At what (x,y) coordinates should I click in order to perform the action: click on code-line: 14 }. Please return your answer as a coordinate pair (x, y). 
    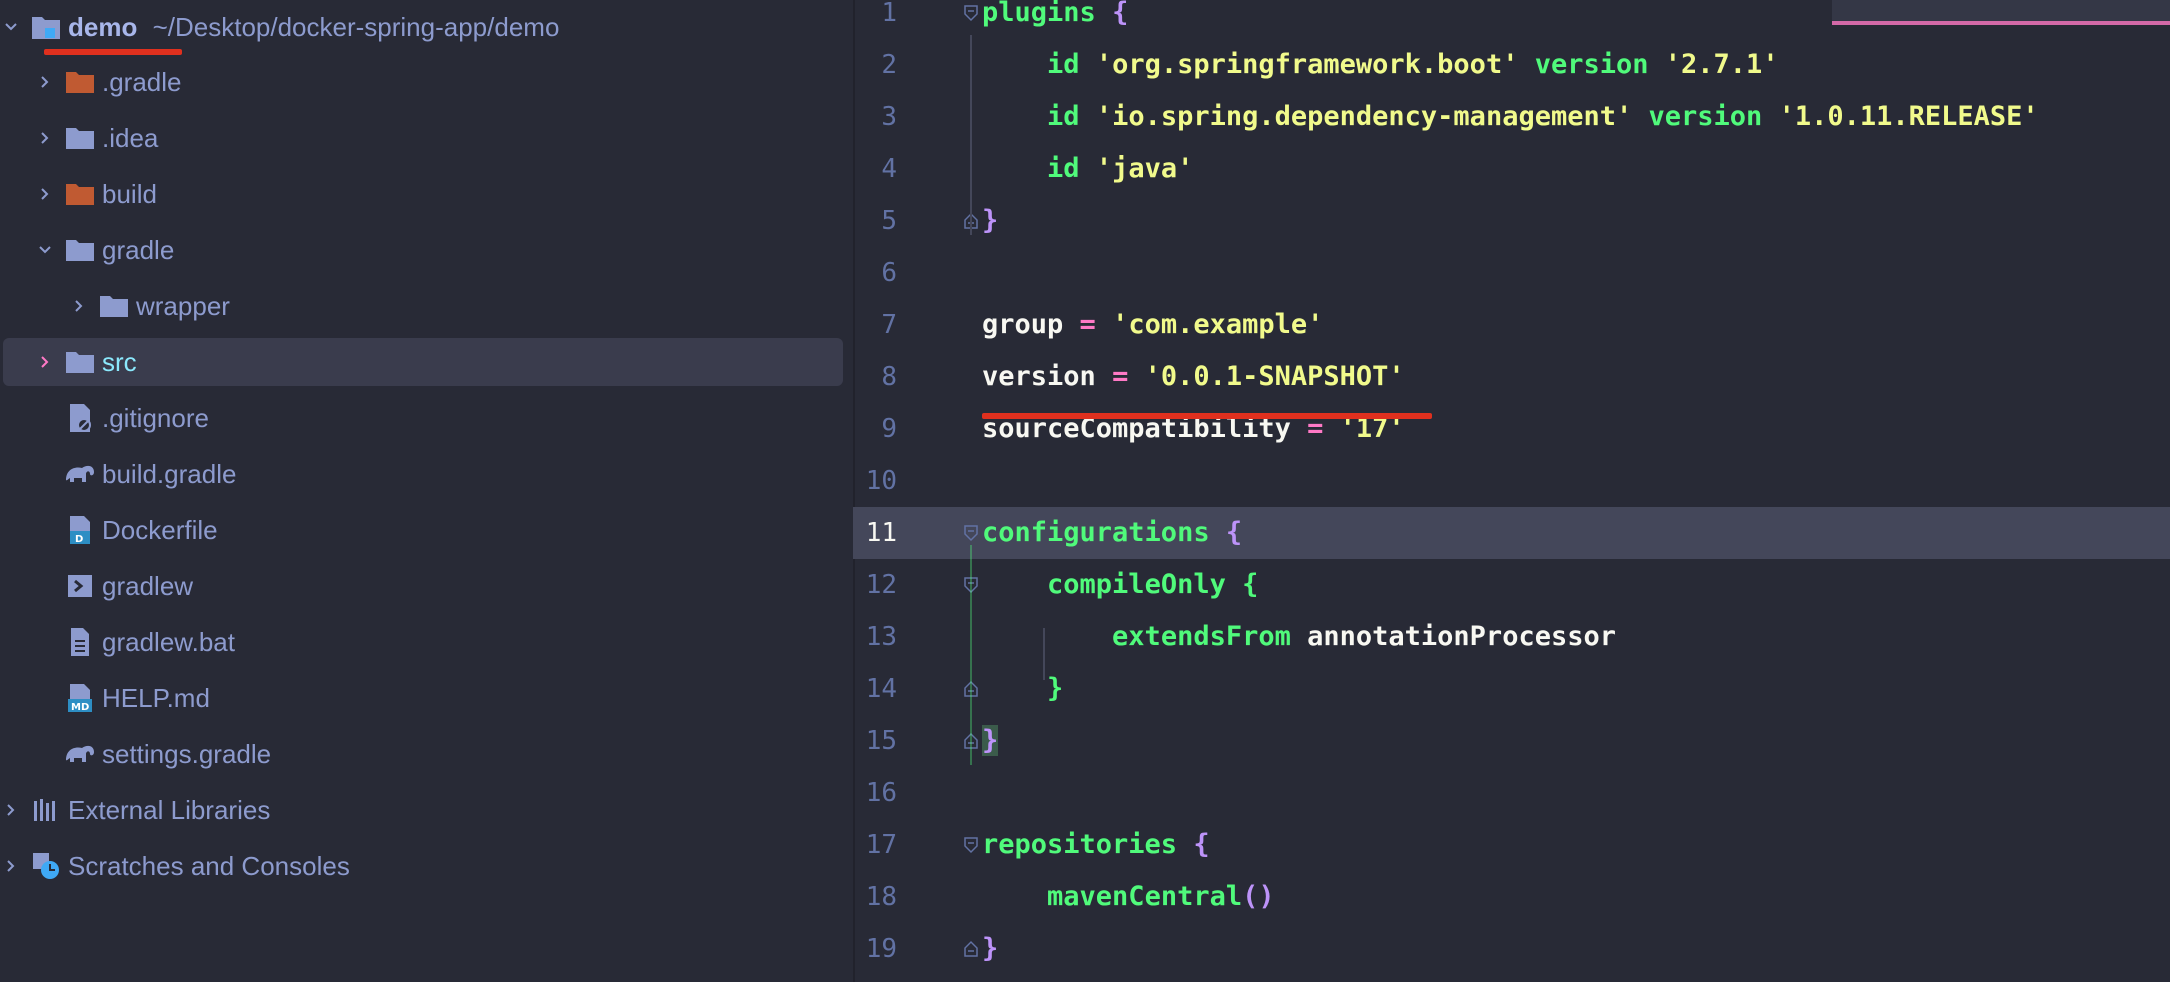
    Looking at the image, I should click on (1511, 689).